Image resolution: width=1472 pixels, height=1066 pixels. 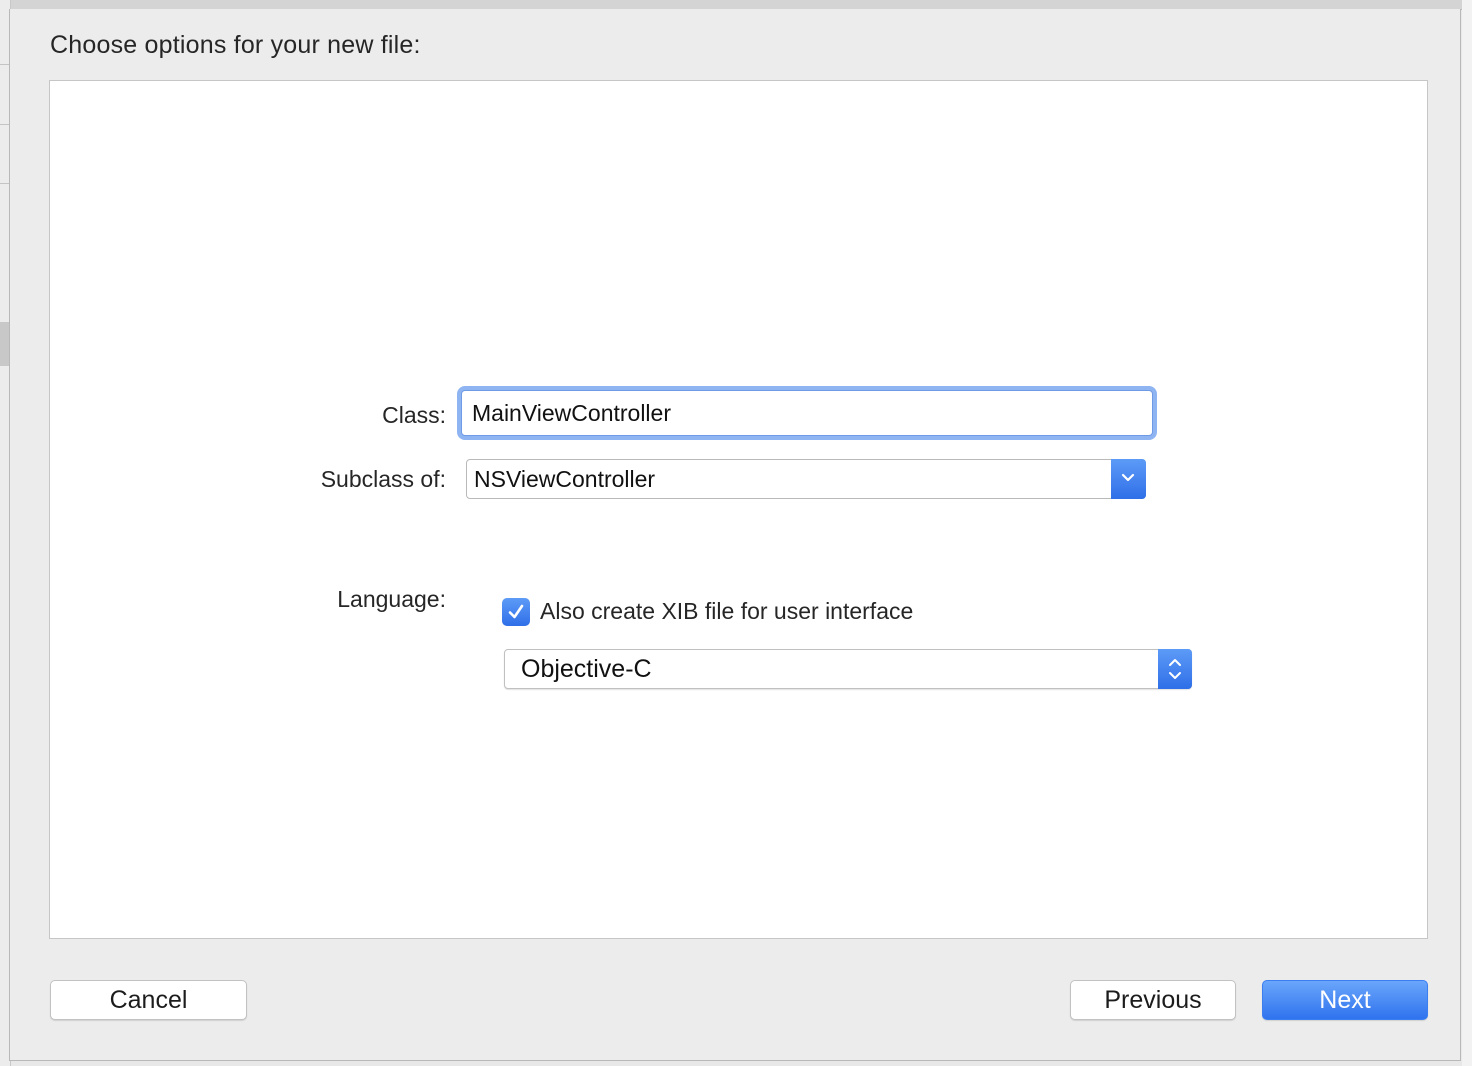 I want to click on checkmark-icon, so click(x=516, y=611).